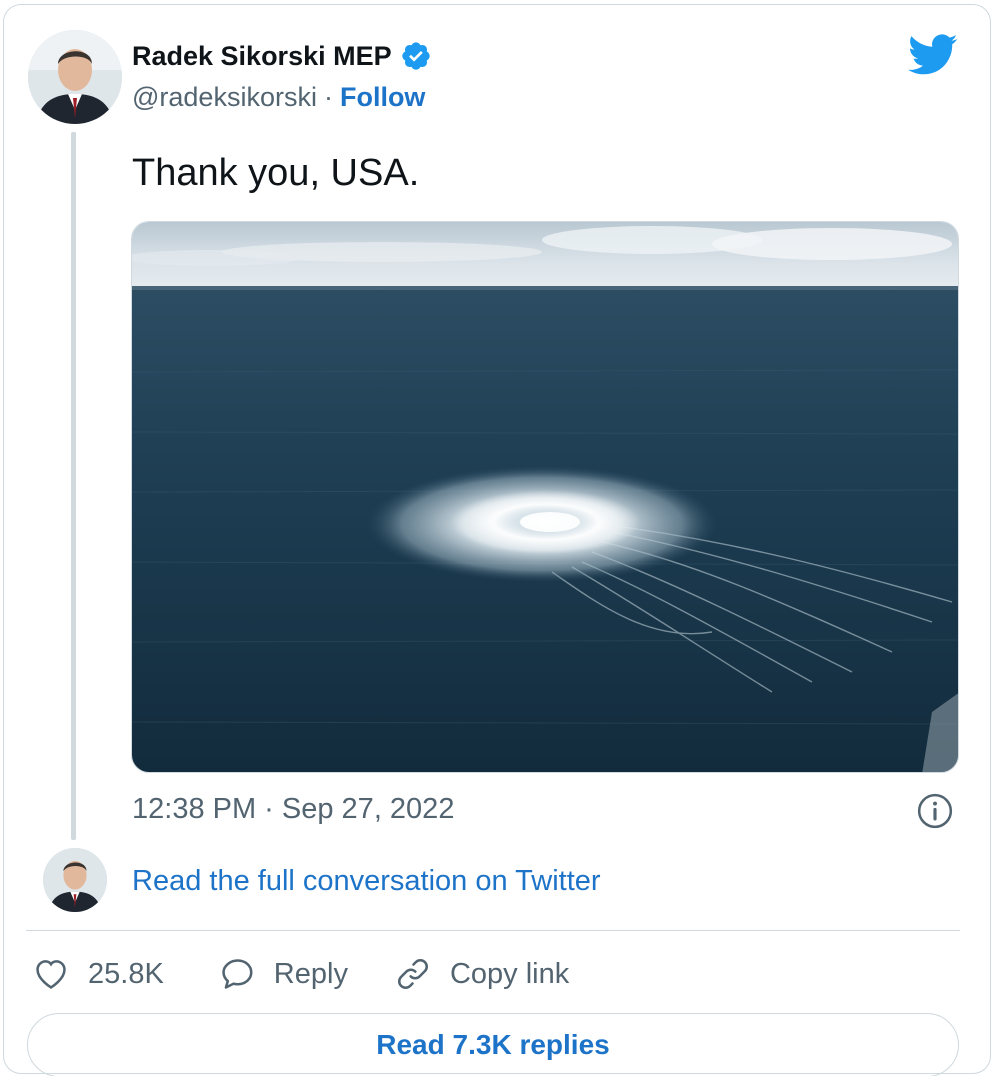  I want to click on tweet-actions-bar: 25.8K Reply Copy link, so click(300, 974).